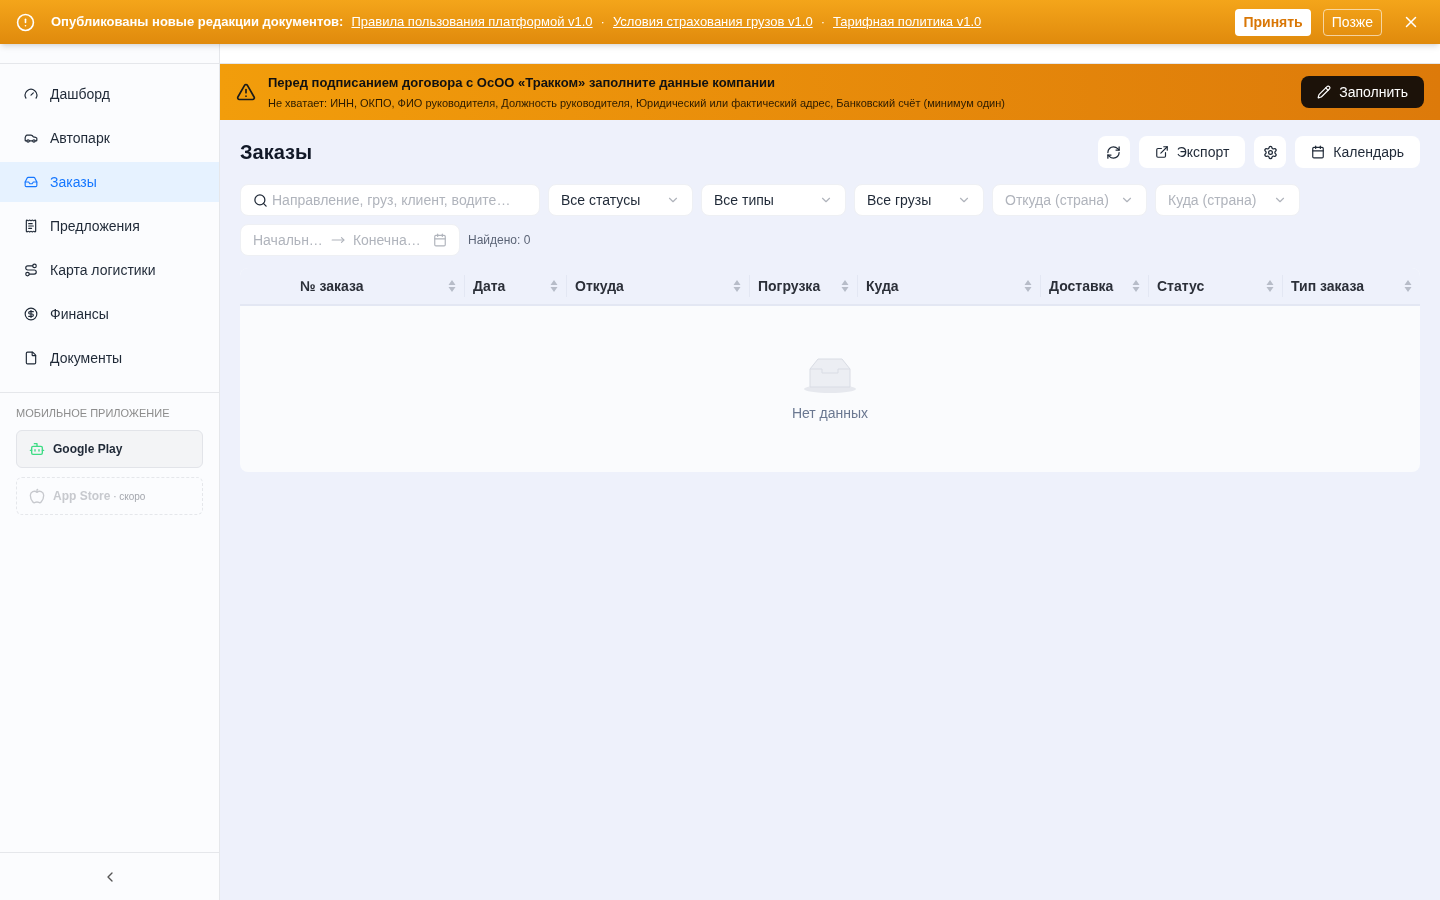  What do you see at coordinates (1215, 286) in the screenshot?
I see `column-header: Статус` at bounding box center [1215, 286].